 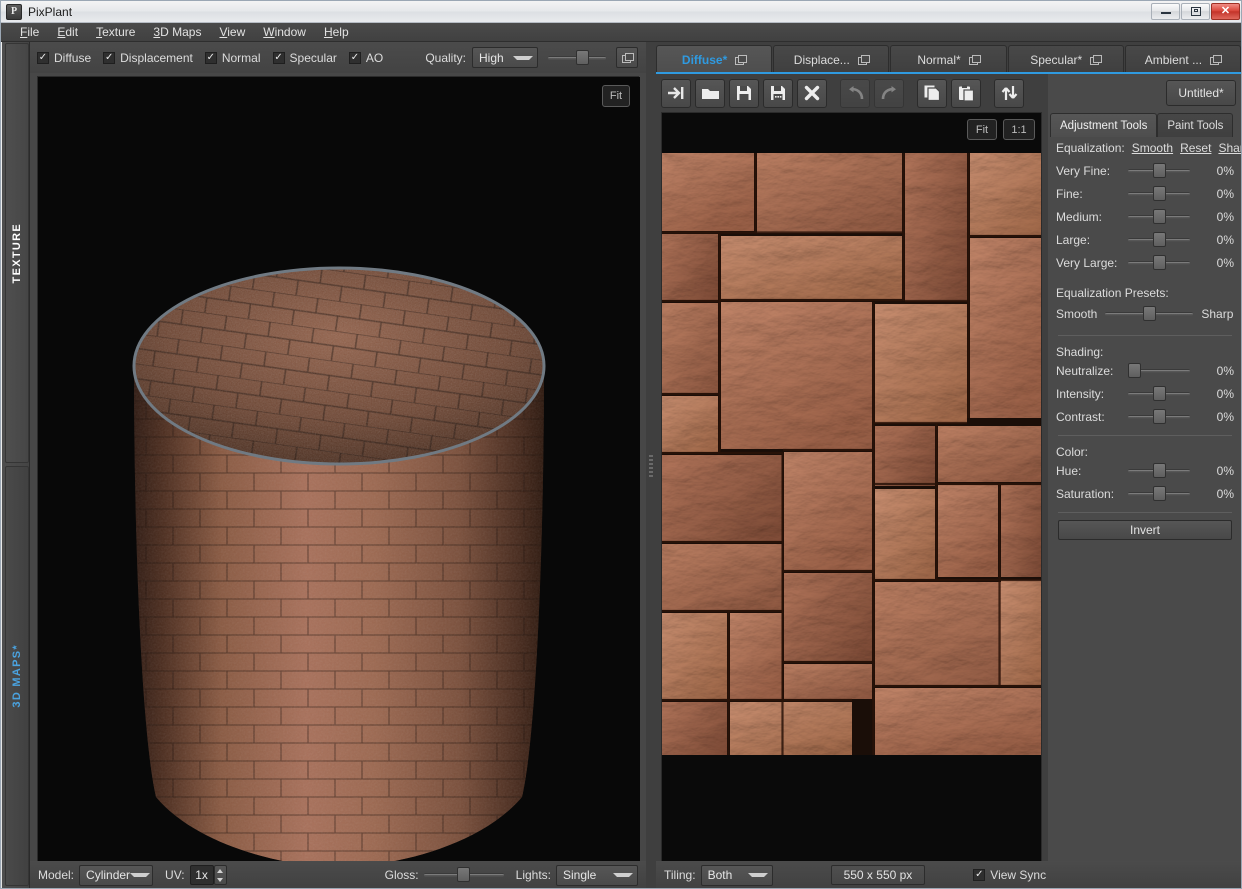 What do you see at coordinates (64, 58) in the screenshot?
I see `toggle-diffuse: ✓ Diffuse` at bounding box center [64, 58].